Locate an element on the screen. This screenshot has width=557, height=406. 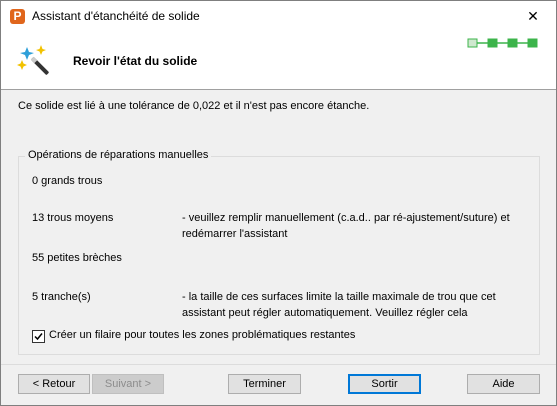
wireframe-checkbox is located at coordinates (38, 336).